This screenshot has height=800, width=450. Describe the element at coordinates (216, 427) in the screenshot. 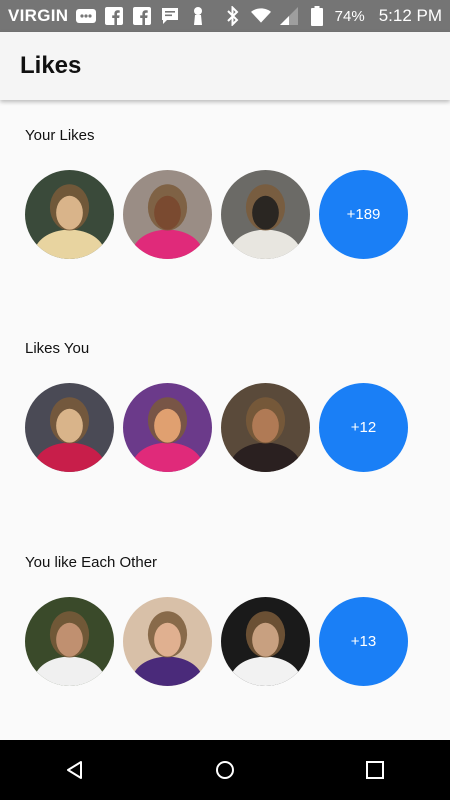

I see `avatar-row: +12` at that location.